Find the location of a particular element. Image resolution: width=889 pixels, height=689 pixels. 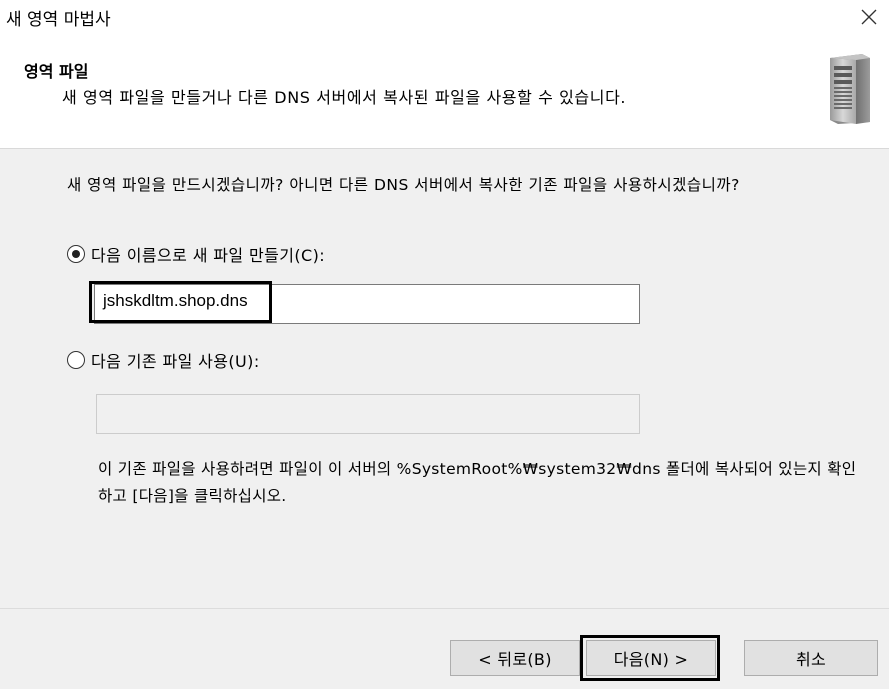

radio-use-existing-file: 다음 기존 파일 사용(U): is located at coordinates (163, 360).